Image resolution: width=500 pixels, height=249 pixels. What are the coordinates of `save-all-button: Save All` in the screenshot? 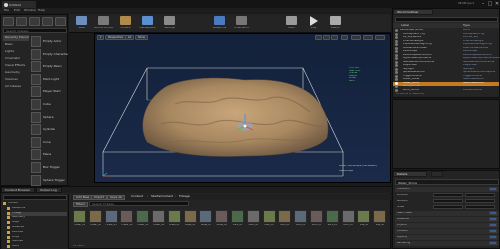 It's located at (116, 197).